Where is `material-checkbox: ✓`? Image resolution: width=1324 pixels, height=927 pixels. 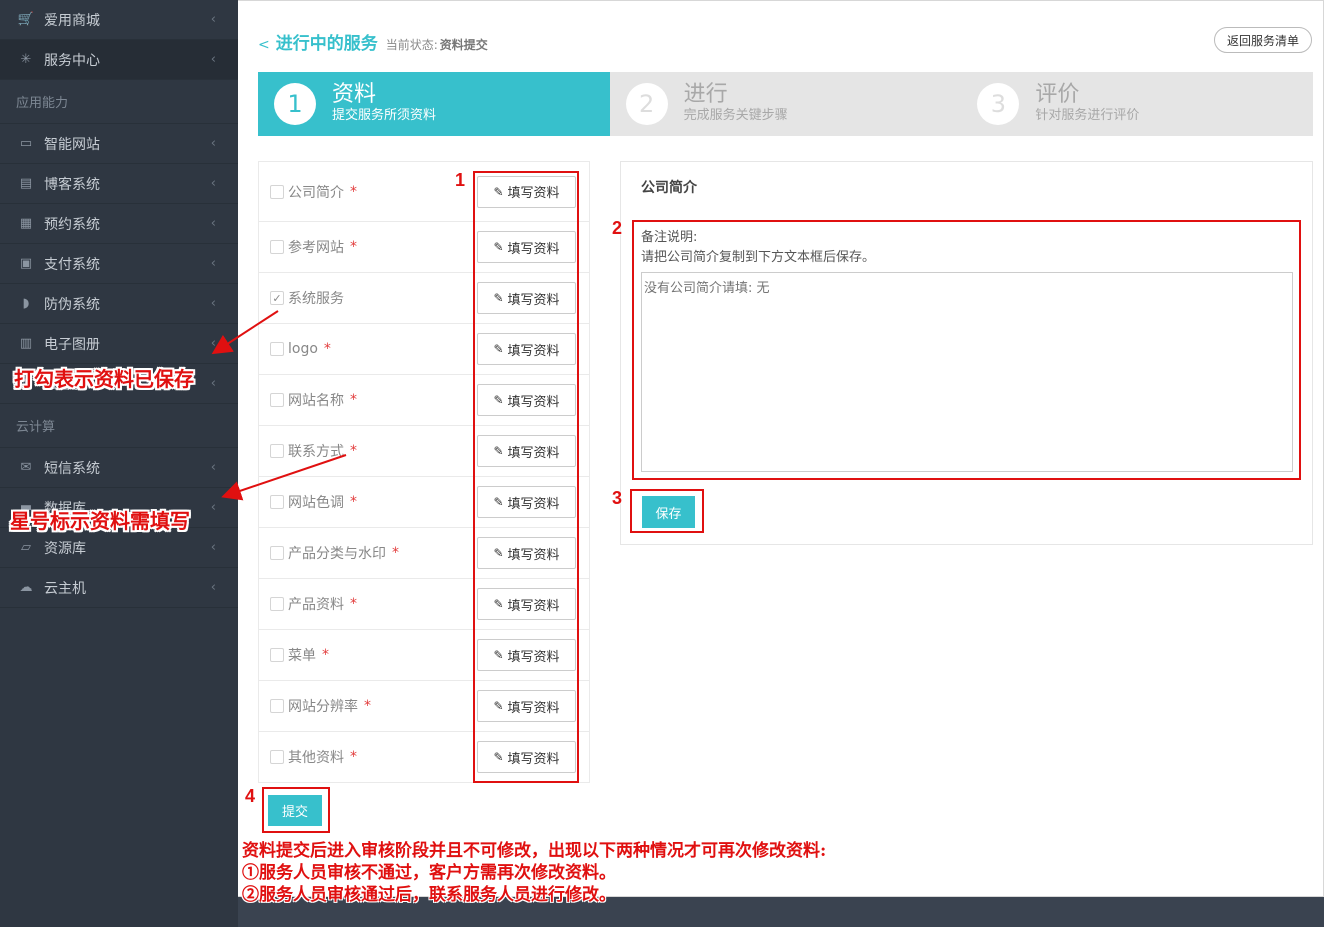
material-checkbox: ✓ is located at coordinates (277, 298).